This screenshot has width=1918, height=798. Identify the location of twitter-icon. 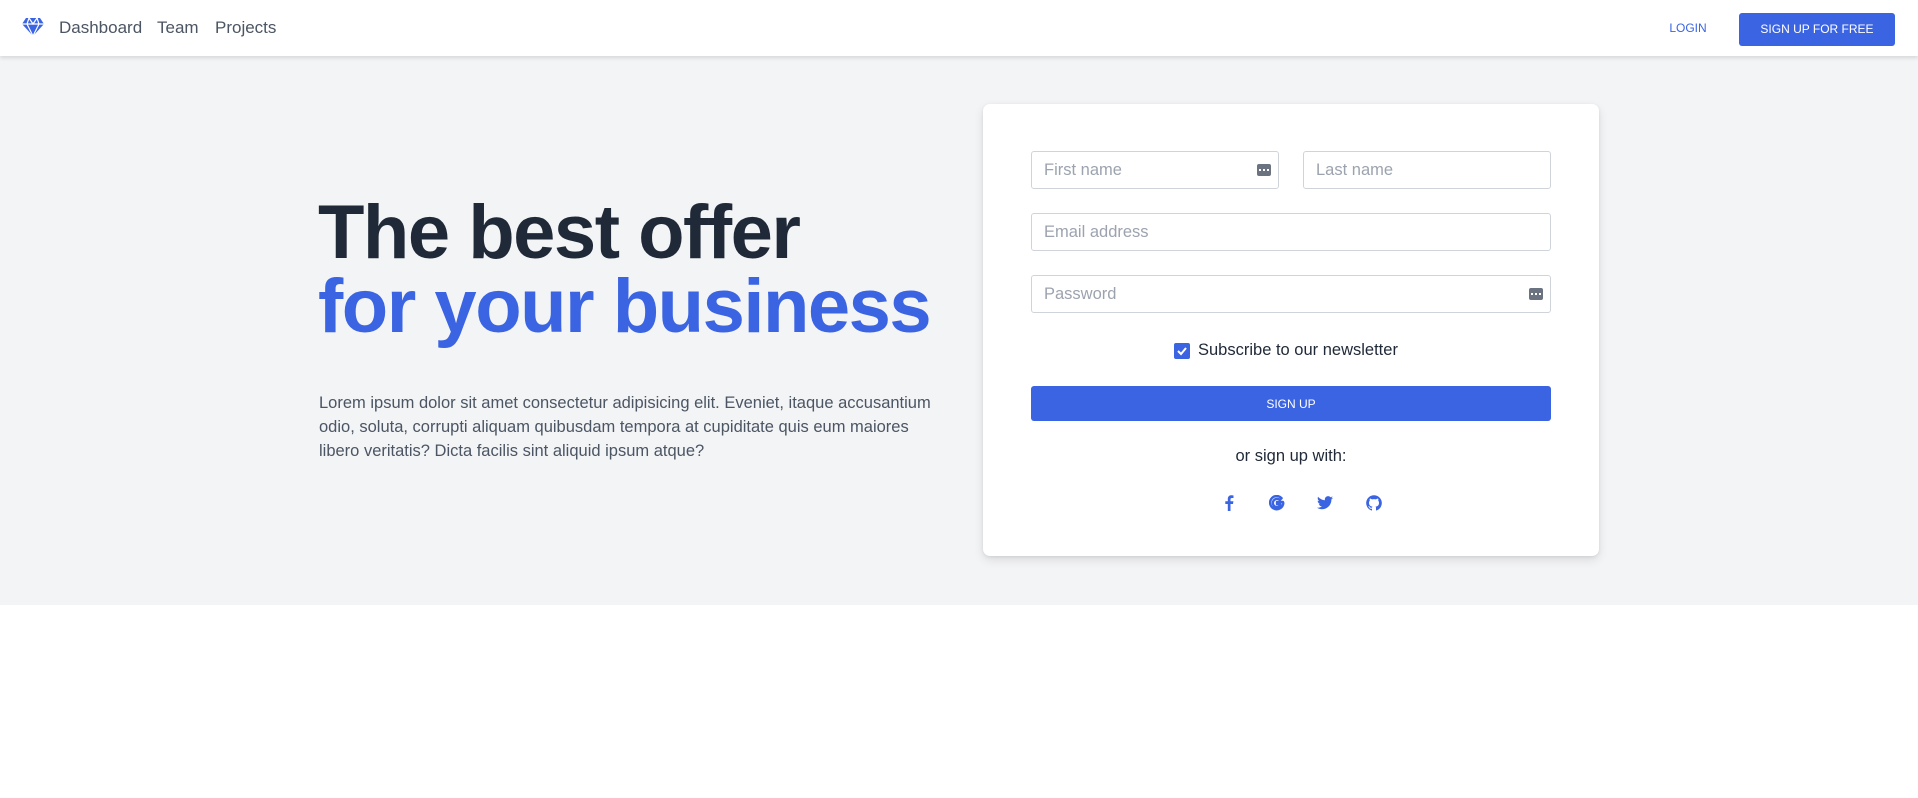
(1325, 503).